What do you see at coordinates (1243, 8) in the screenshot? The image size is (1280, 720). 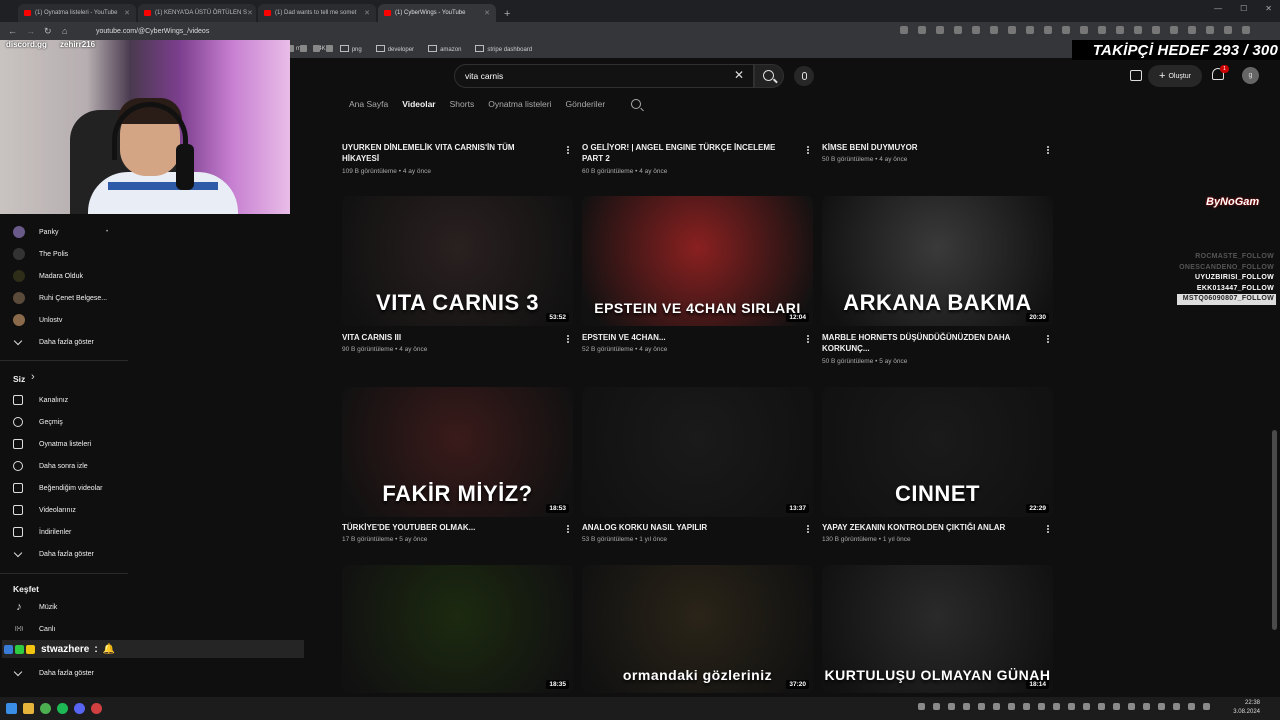 I see `maximize-icon: ☐` at bounding box center [1243, 8].